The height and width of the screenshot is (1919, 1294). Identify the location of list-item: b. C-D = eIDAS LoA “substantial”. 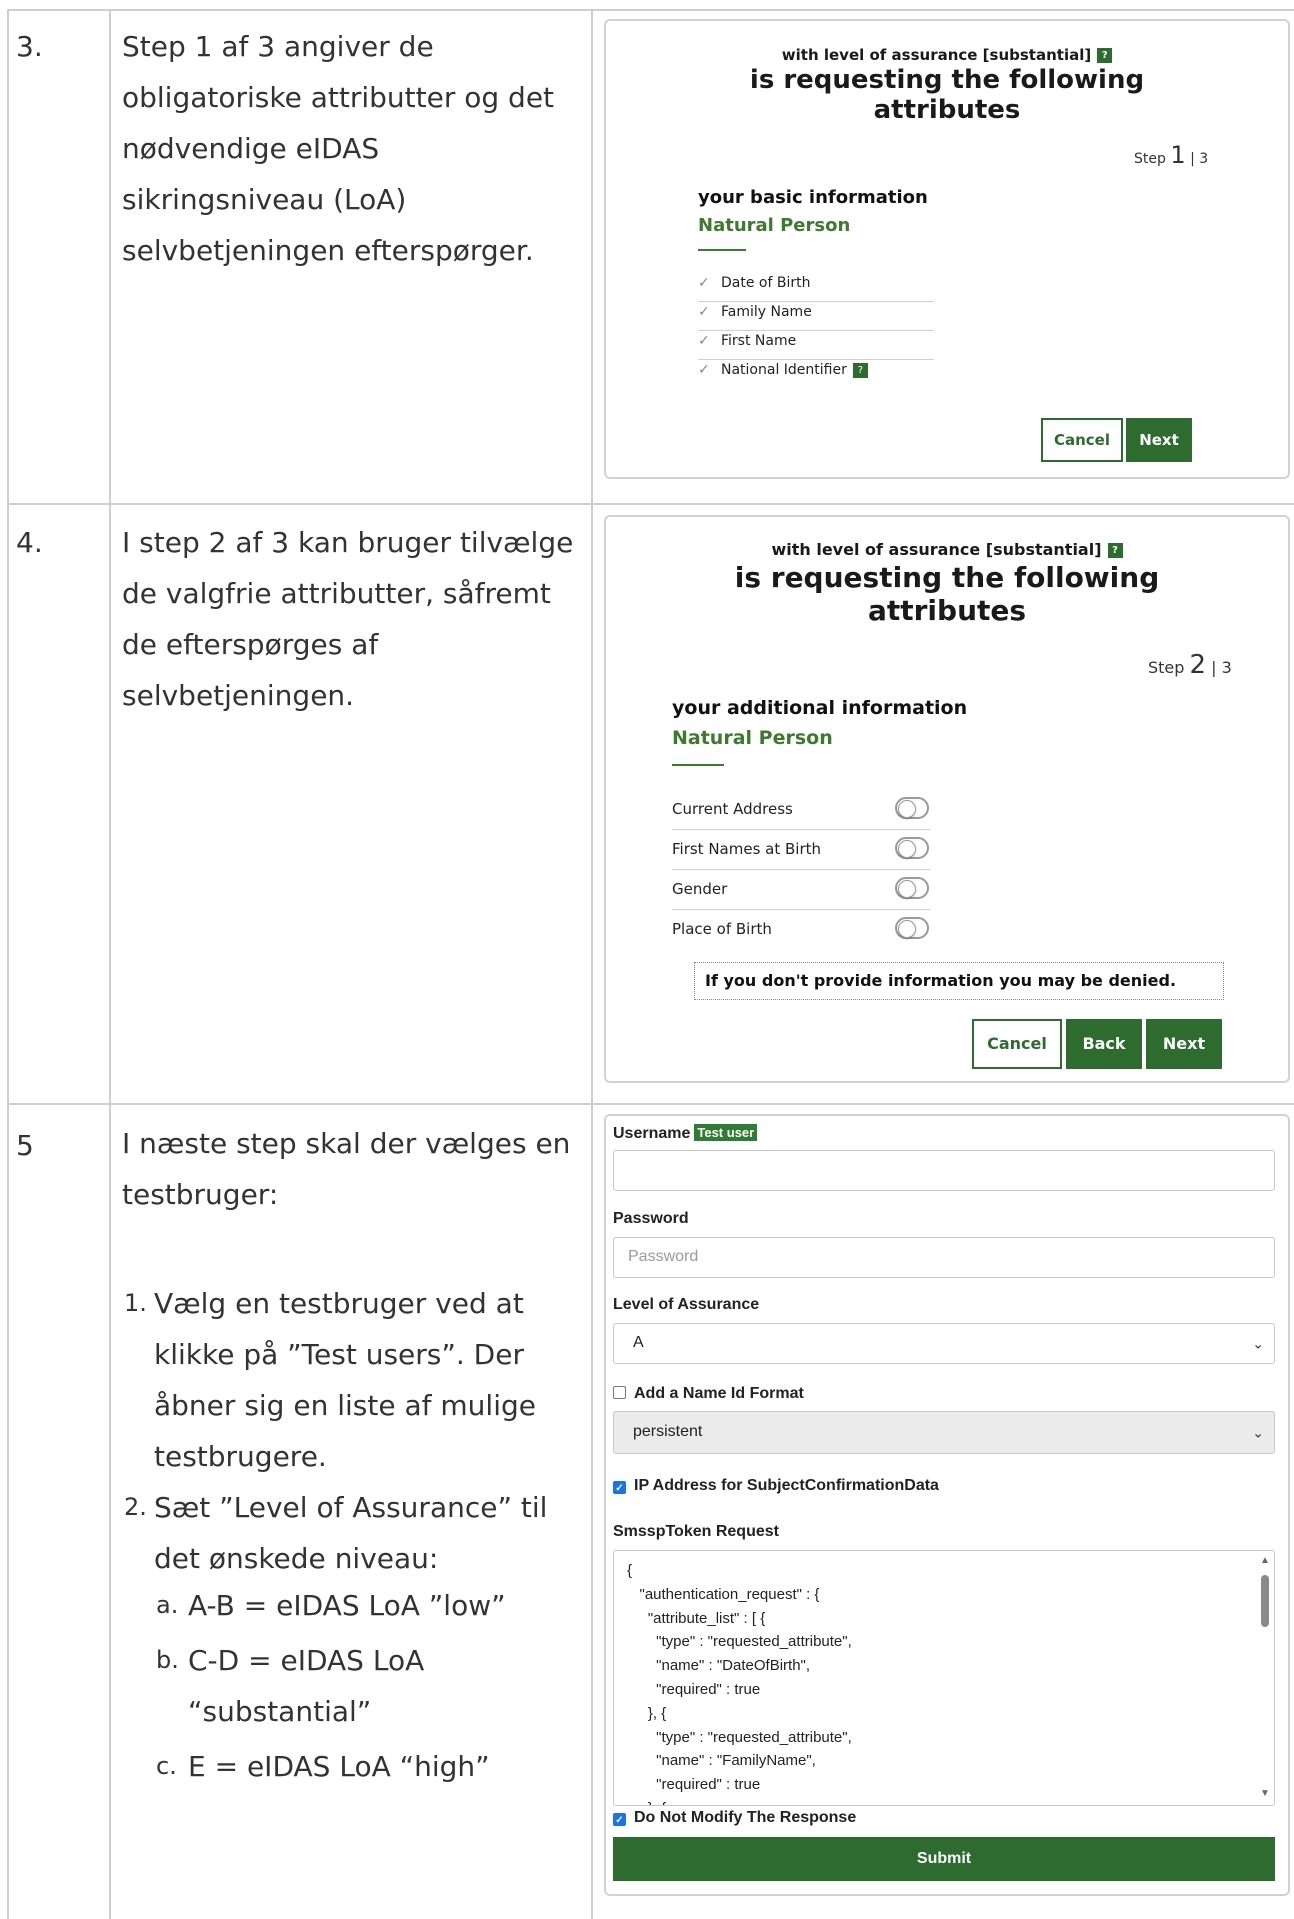
(354, 1686).